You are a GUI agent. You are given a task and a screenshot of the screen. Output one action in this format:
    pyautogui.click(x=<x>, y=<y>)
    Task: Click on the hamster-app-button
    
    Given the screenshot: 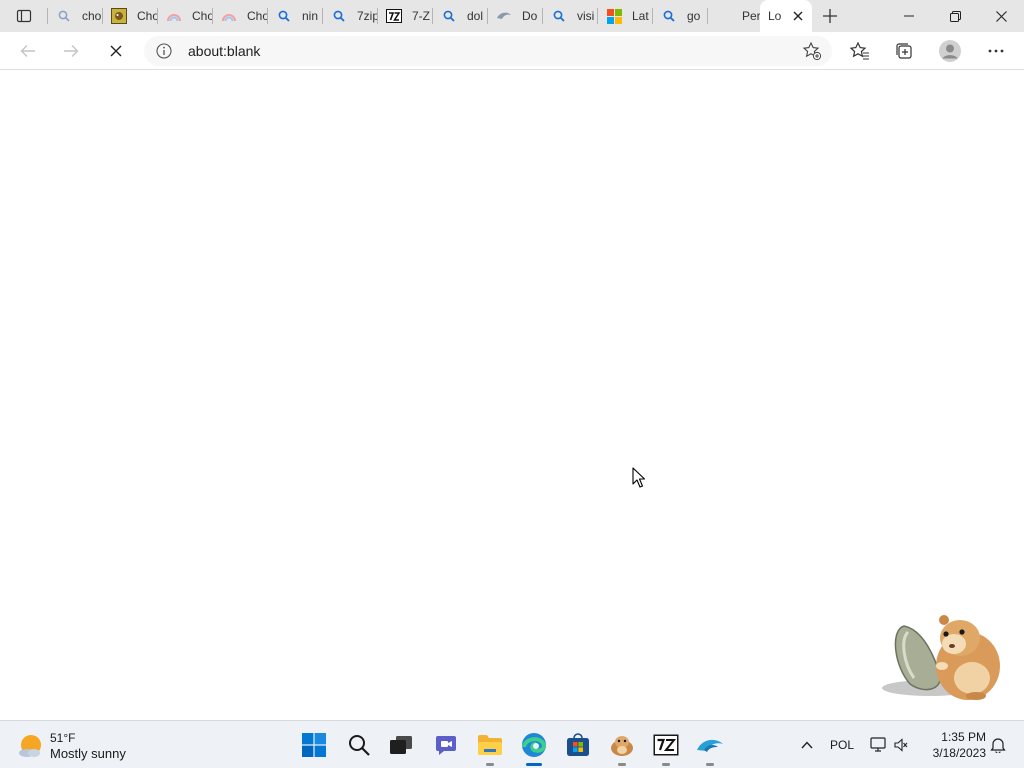 What is the action you would take?
    pyautogui.click(x=622, y=746)
    